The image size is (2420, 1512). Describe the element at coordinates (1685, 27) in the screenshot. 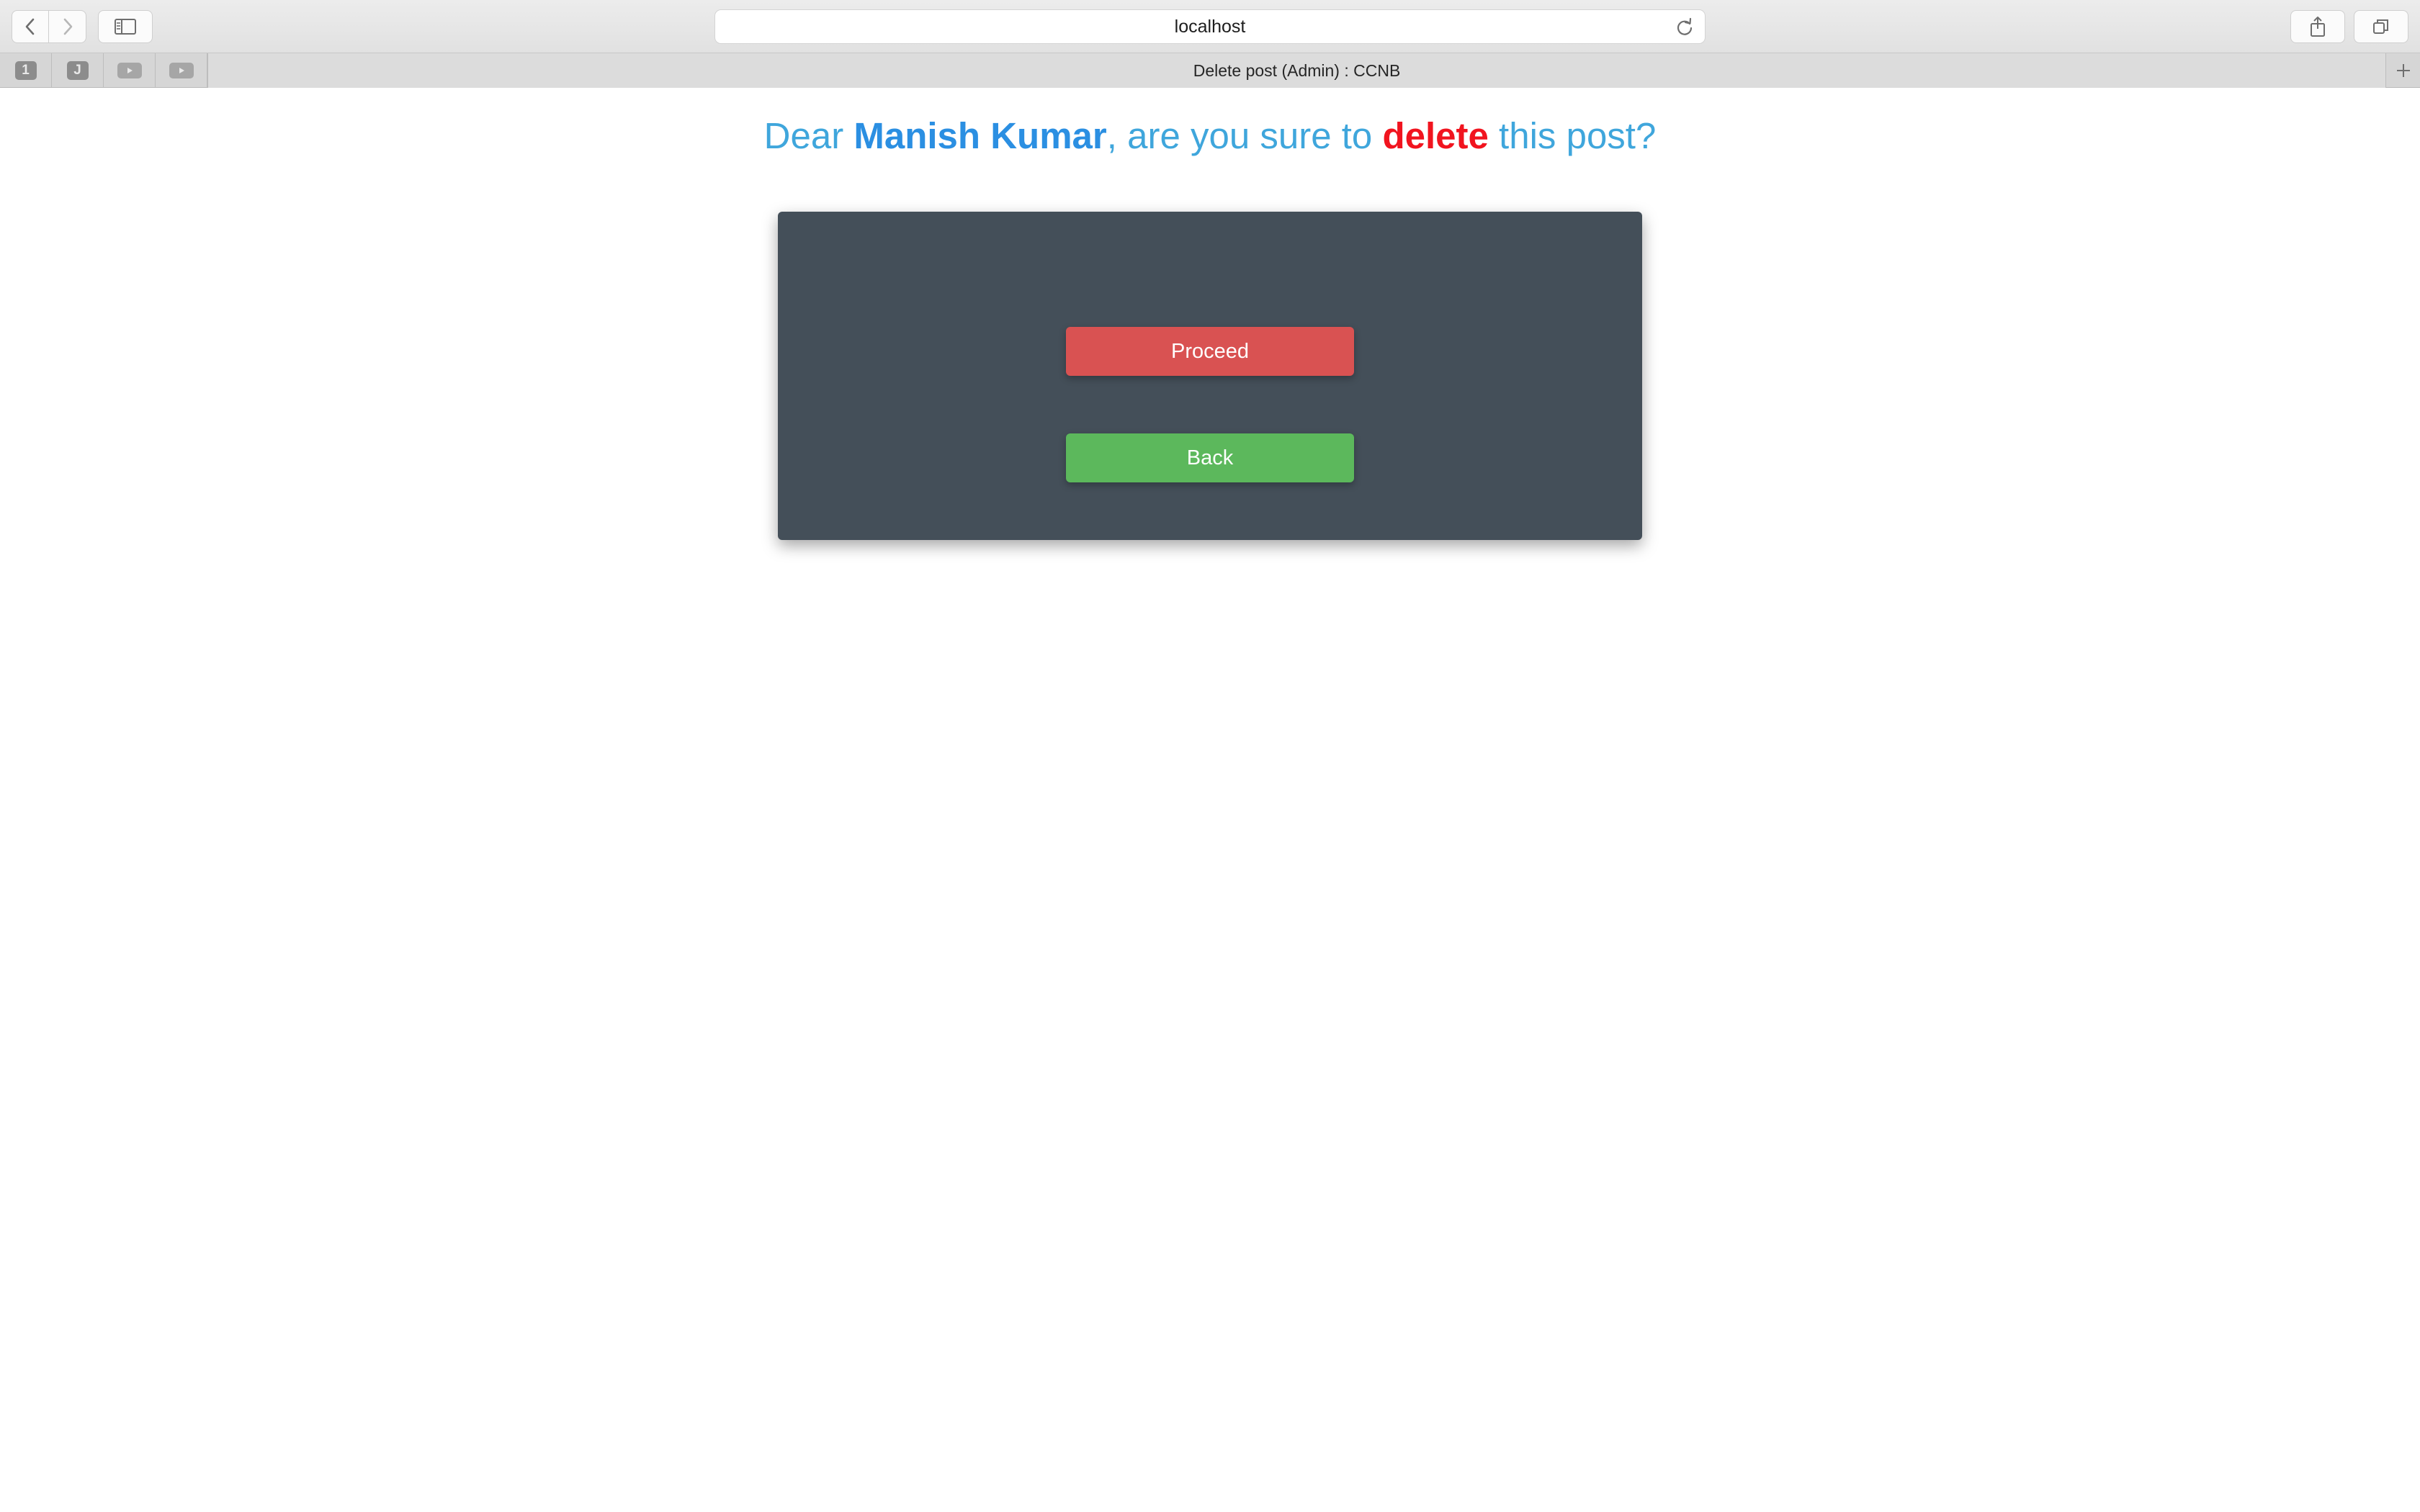

I see `reload-icon` at that location.